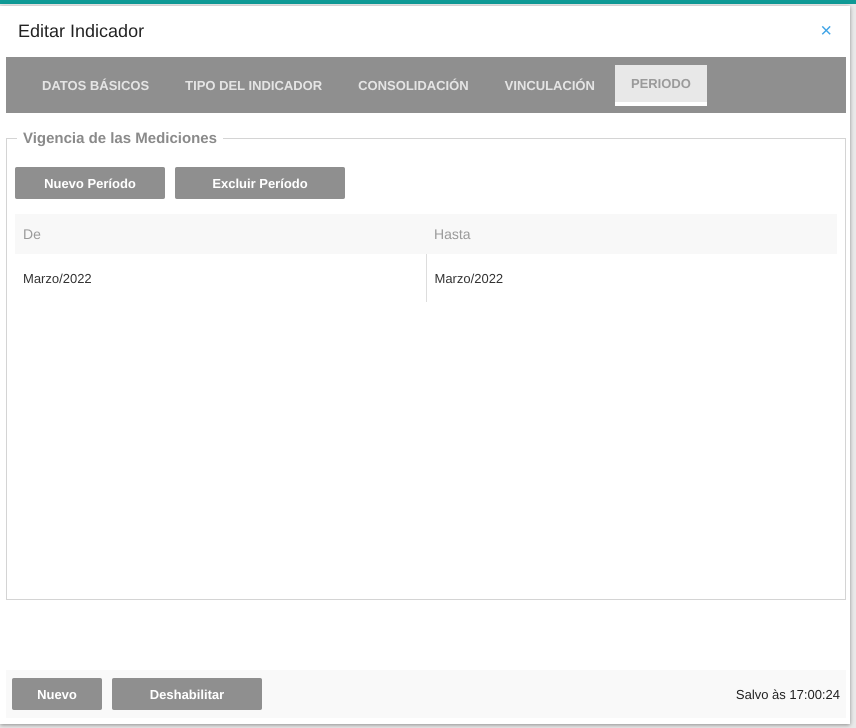 The image size is (856, 728). What do you see at coordinates (260, 183) in the screenshot?
I see `action-button: Excluir Período` at bounding box center [260, 183].